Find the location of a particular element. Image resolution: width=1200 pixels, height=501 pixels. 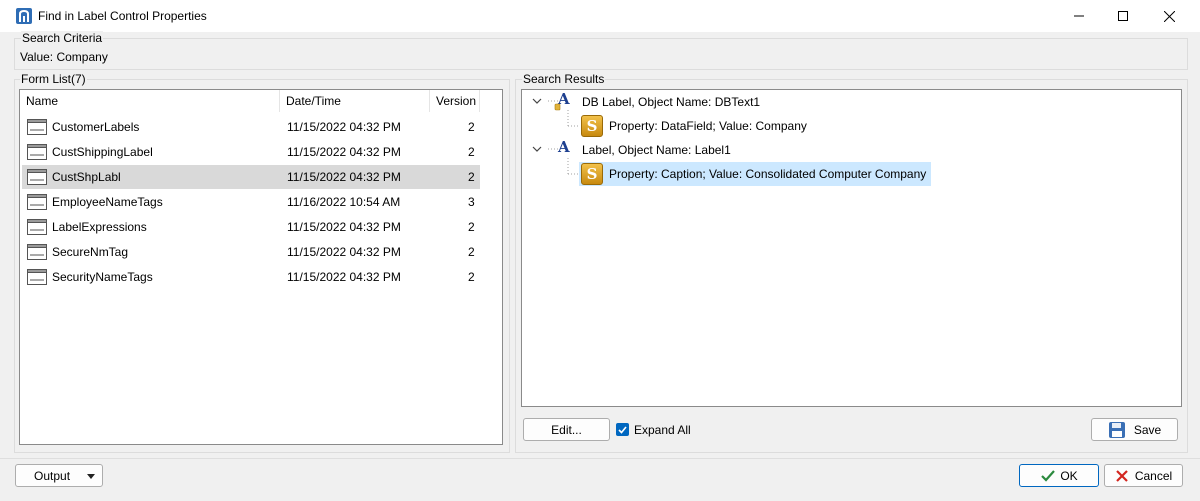

cancel-label: Cancel is located at coordinates (1153, 475).